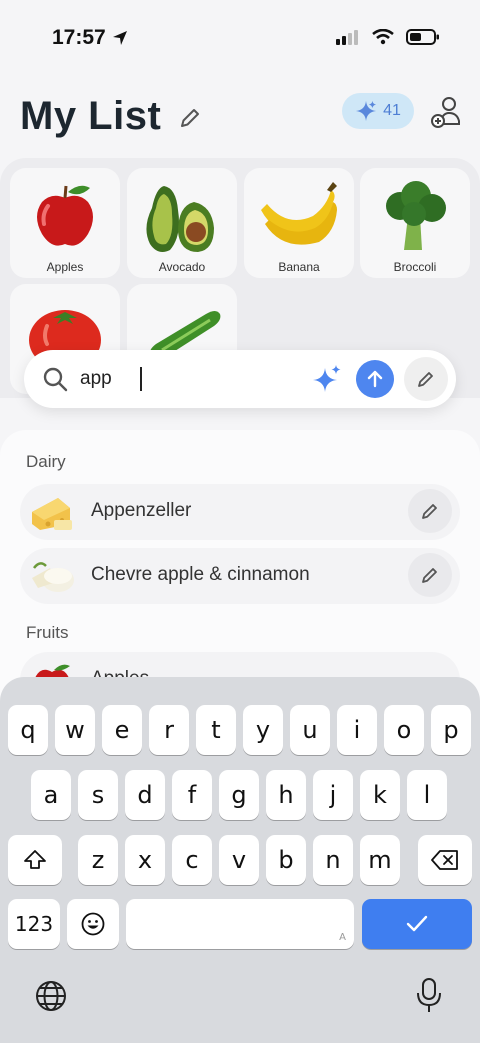  What do you see at coordinates (119, 38) in the screenshot?
I see `location-arrow-icon` at bounding box center [119, 38].